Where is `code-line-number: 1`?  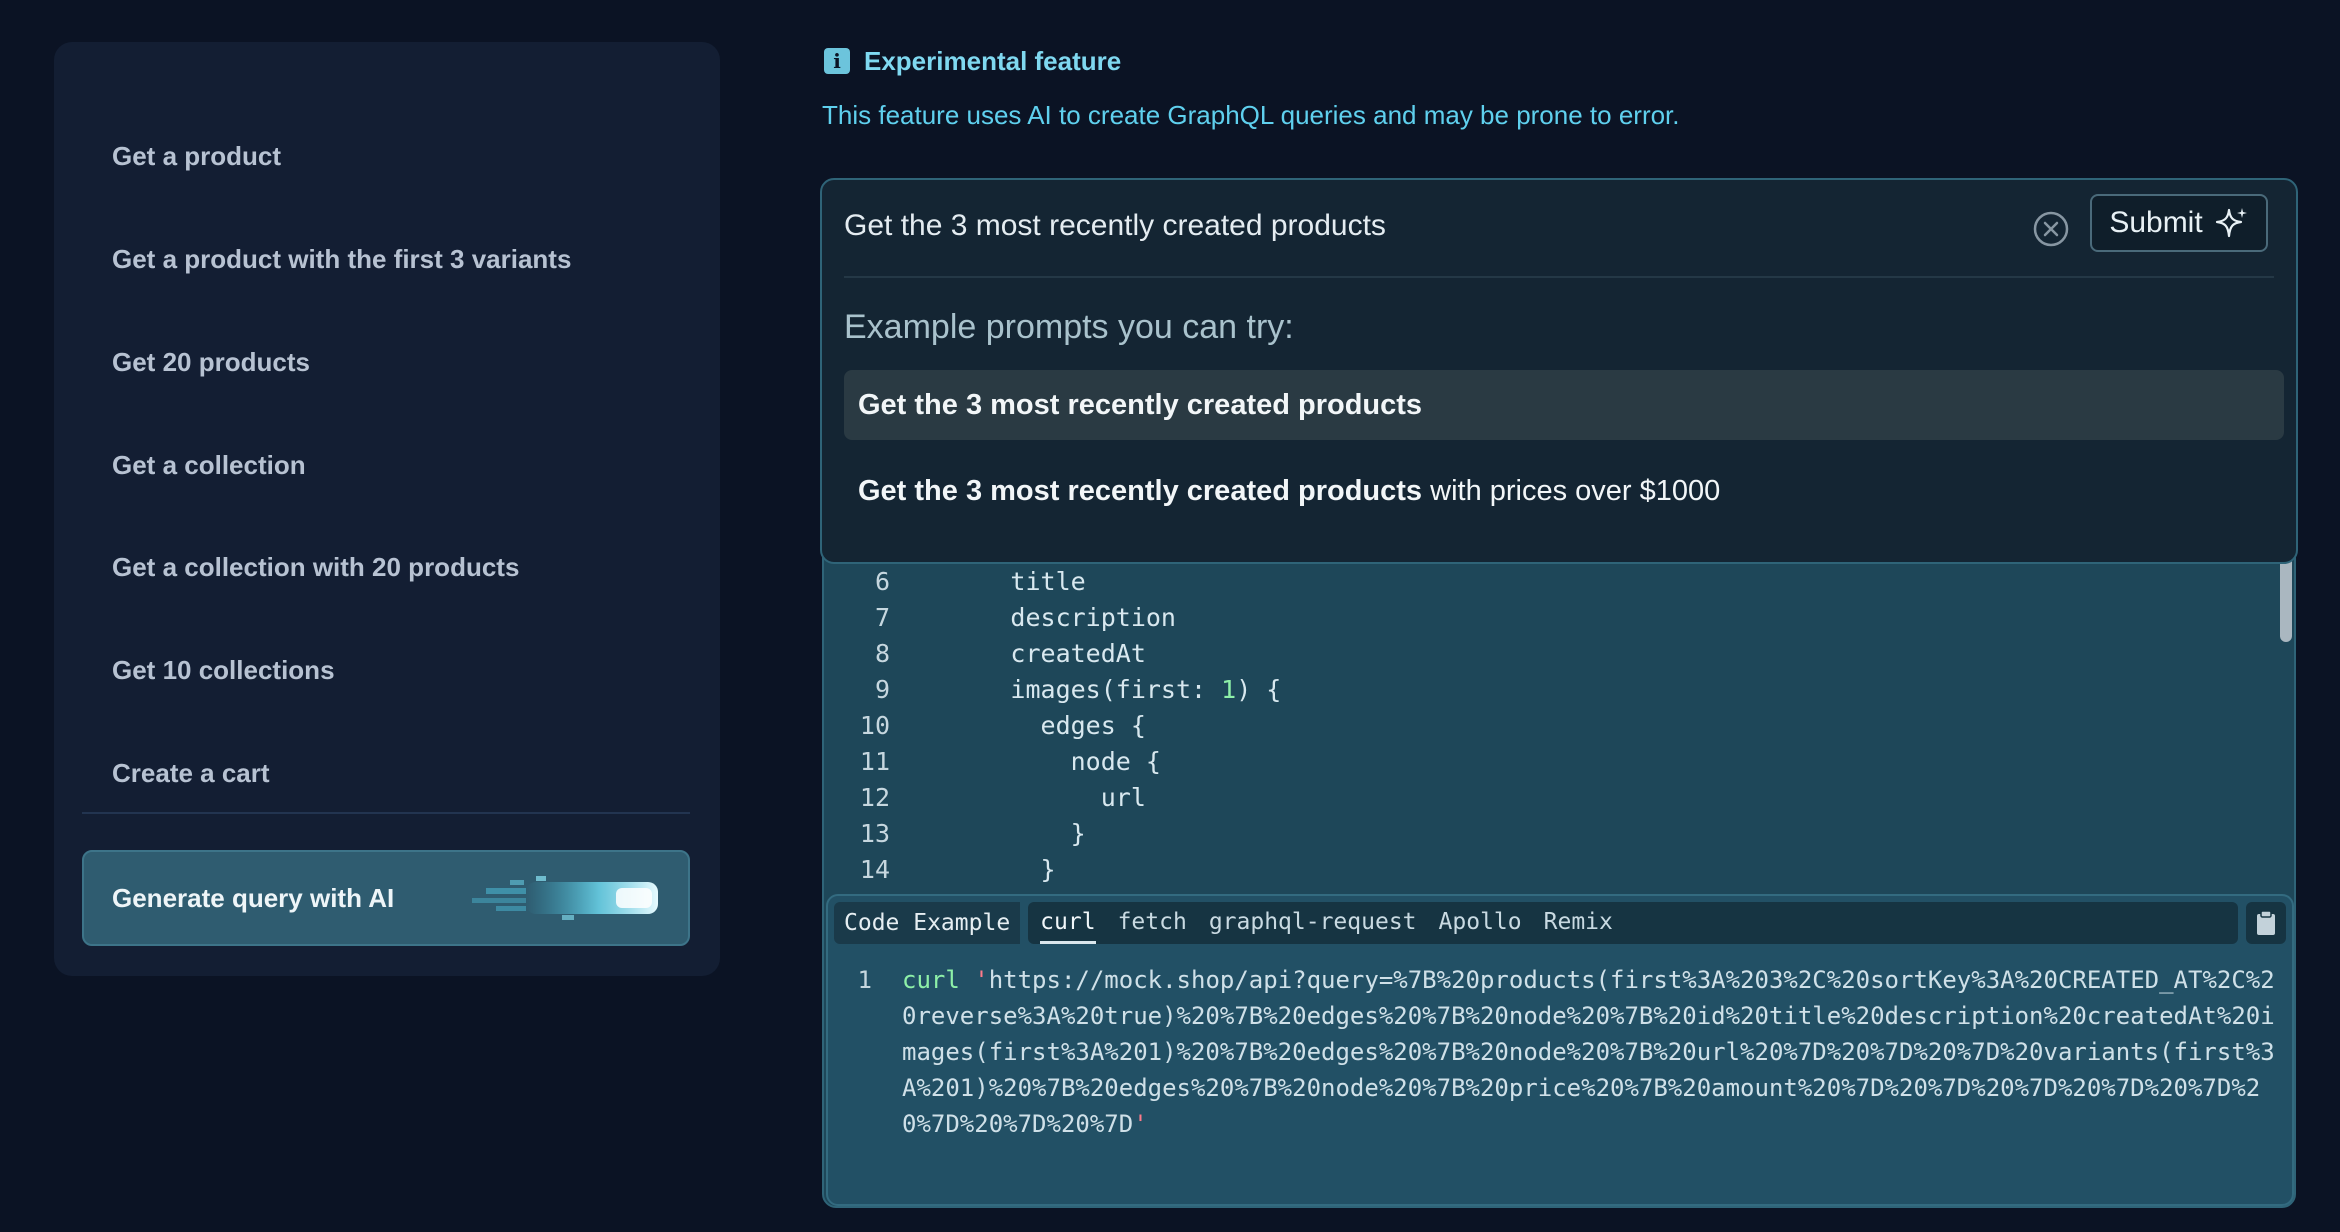 code-line-number: 1 is located at coordinates (864, 980).